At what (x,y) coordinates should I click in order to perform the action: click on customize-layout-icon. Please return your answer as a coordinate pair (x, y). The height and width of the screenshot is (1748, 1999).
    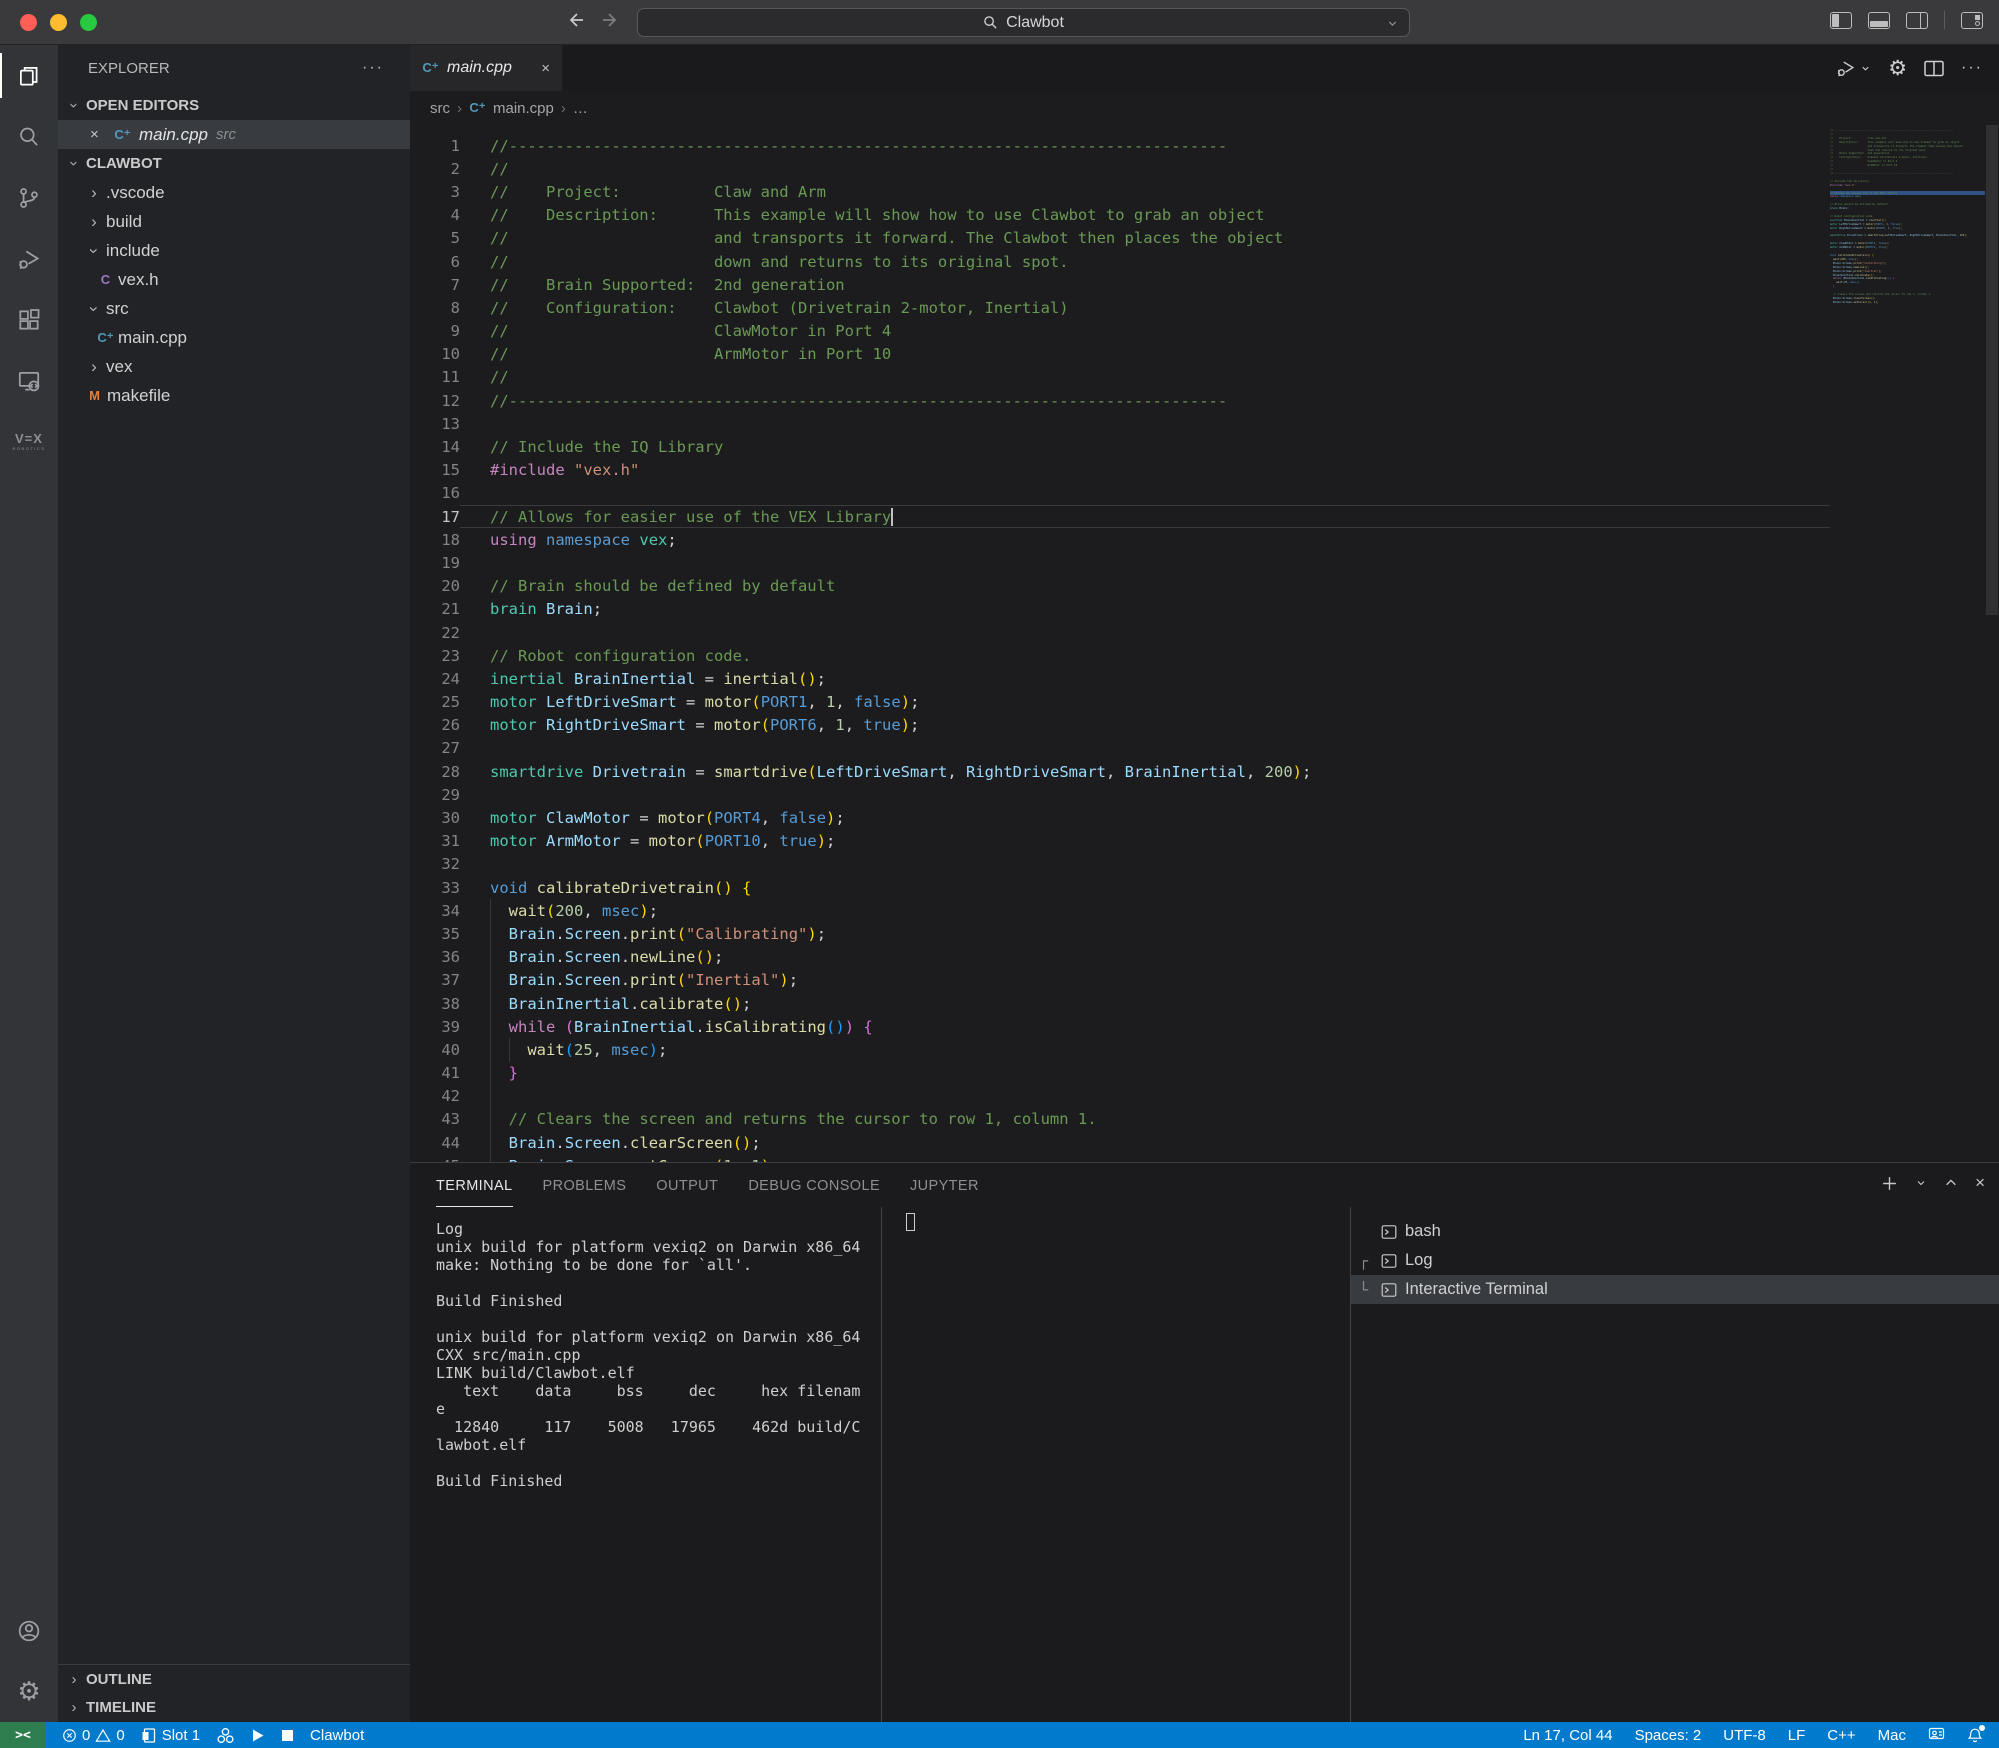
    Looking at the image, I should click on (1972, 20).